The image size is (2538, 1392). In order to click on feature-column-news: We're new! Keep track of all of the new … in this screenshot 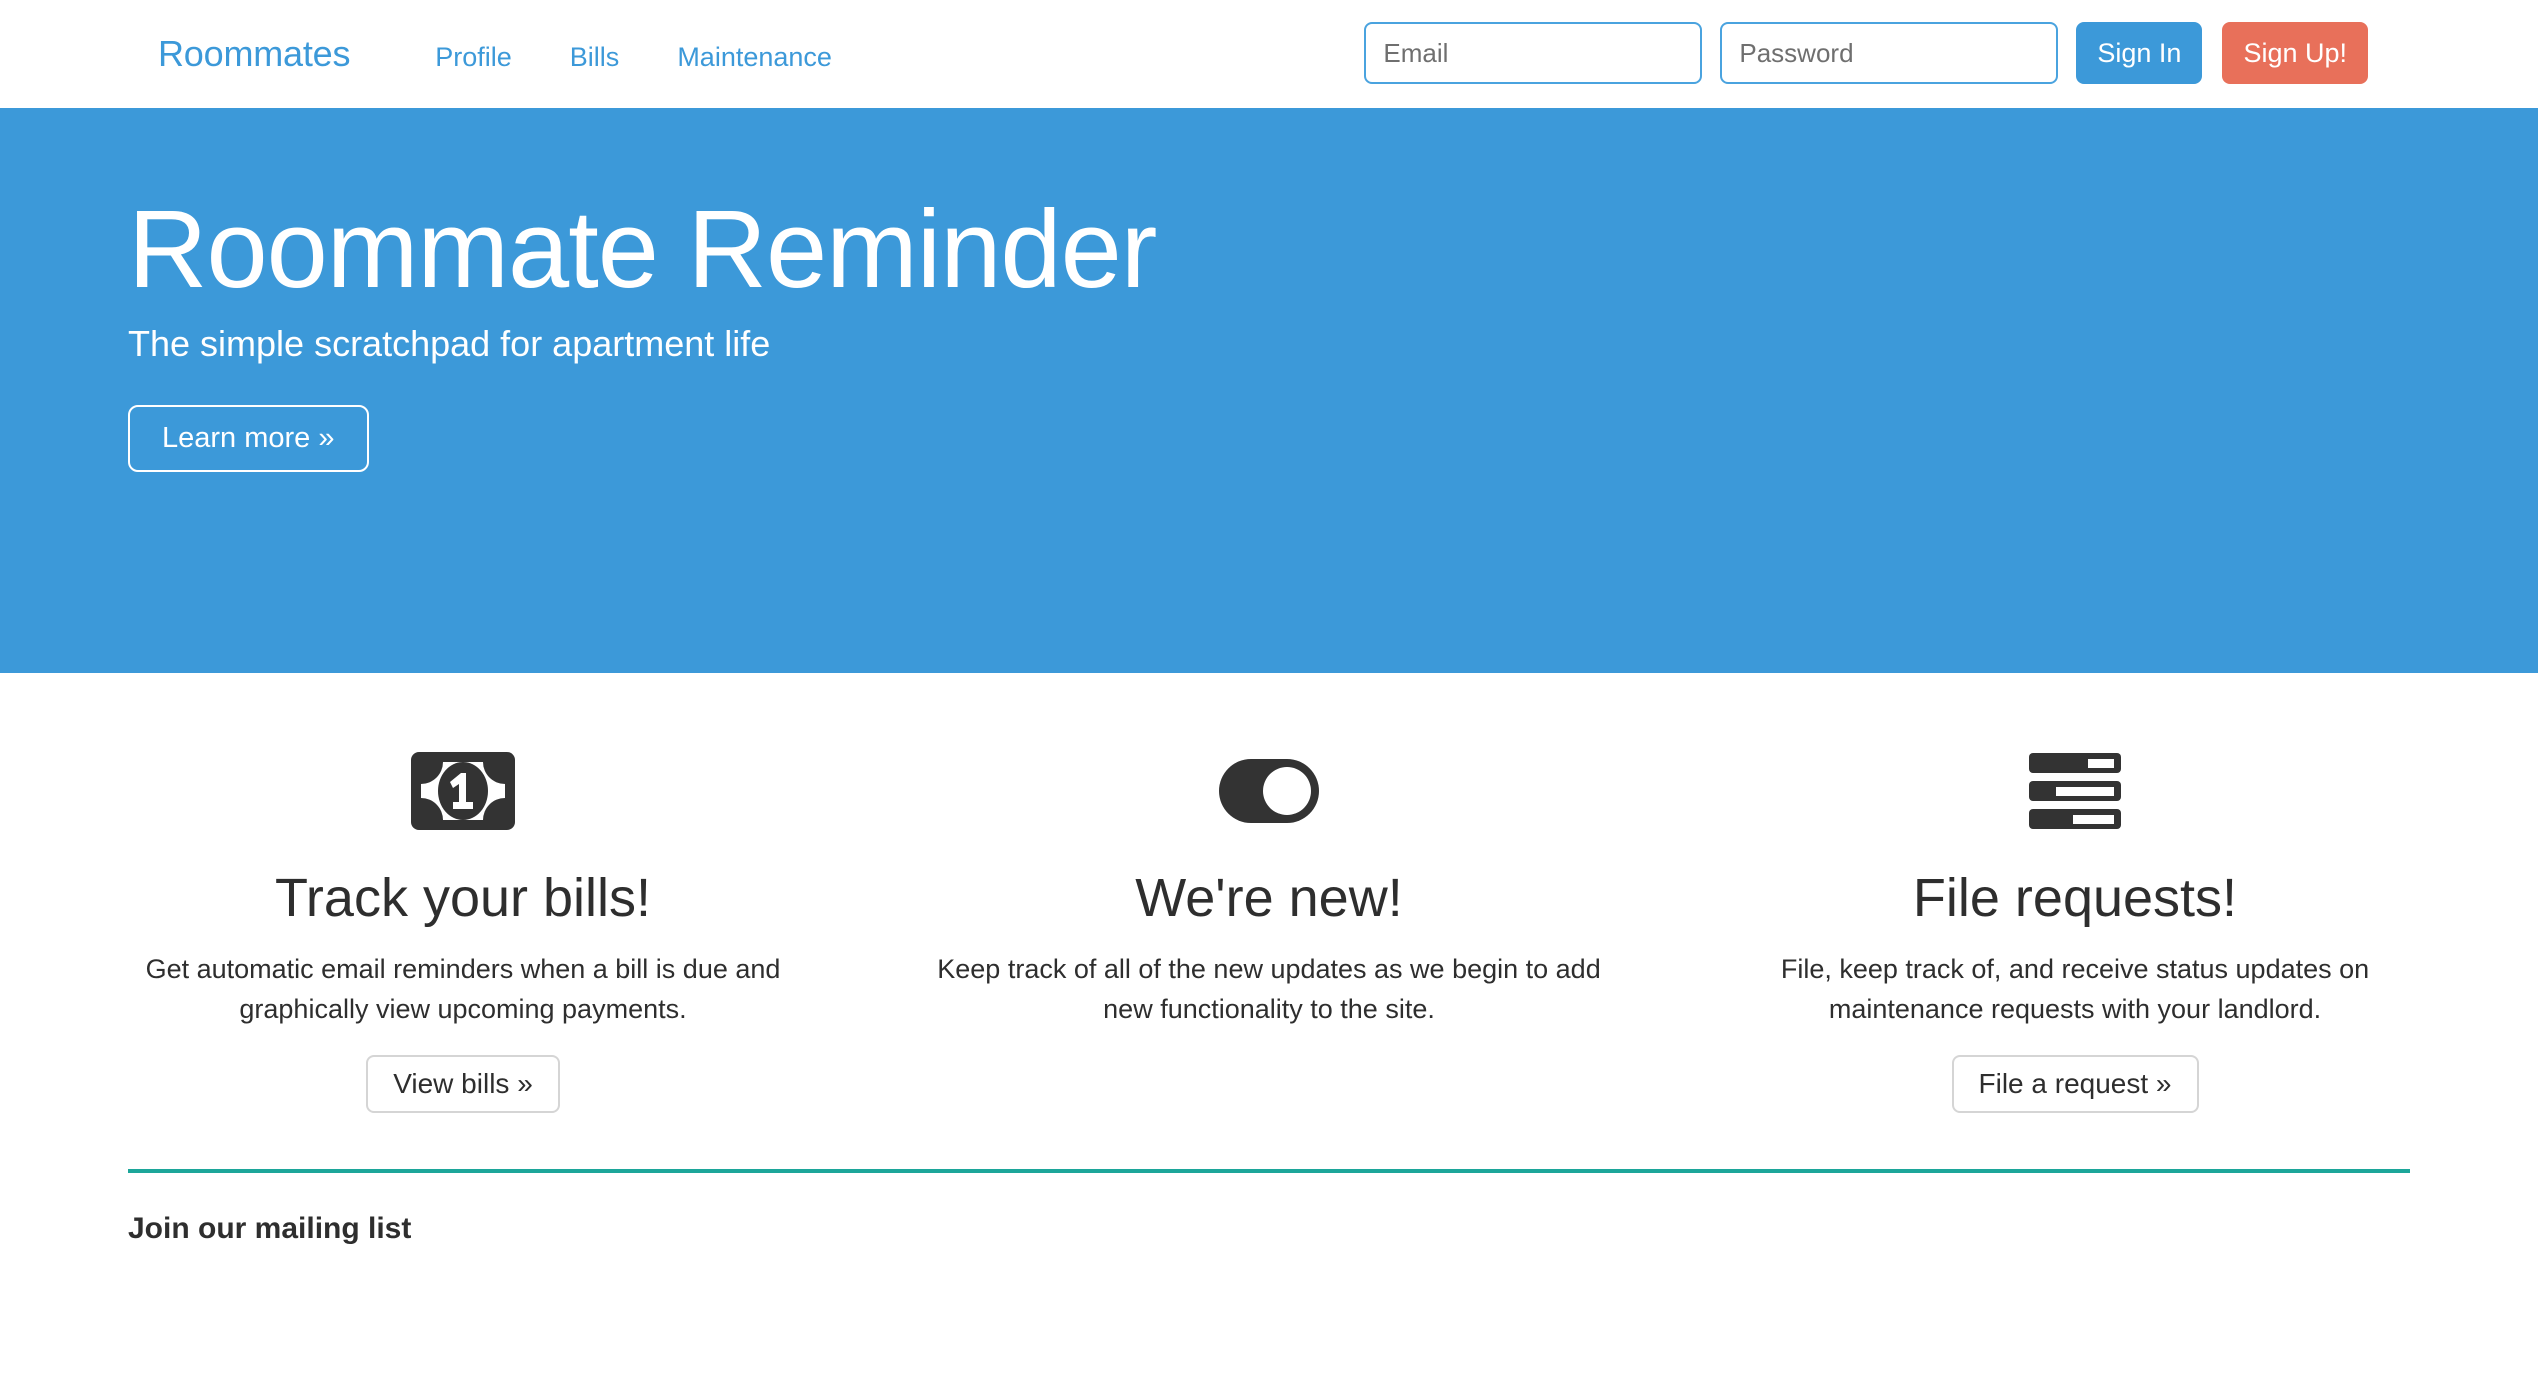, I will do `click(1269, 893)`.